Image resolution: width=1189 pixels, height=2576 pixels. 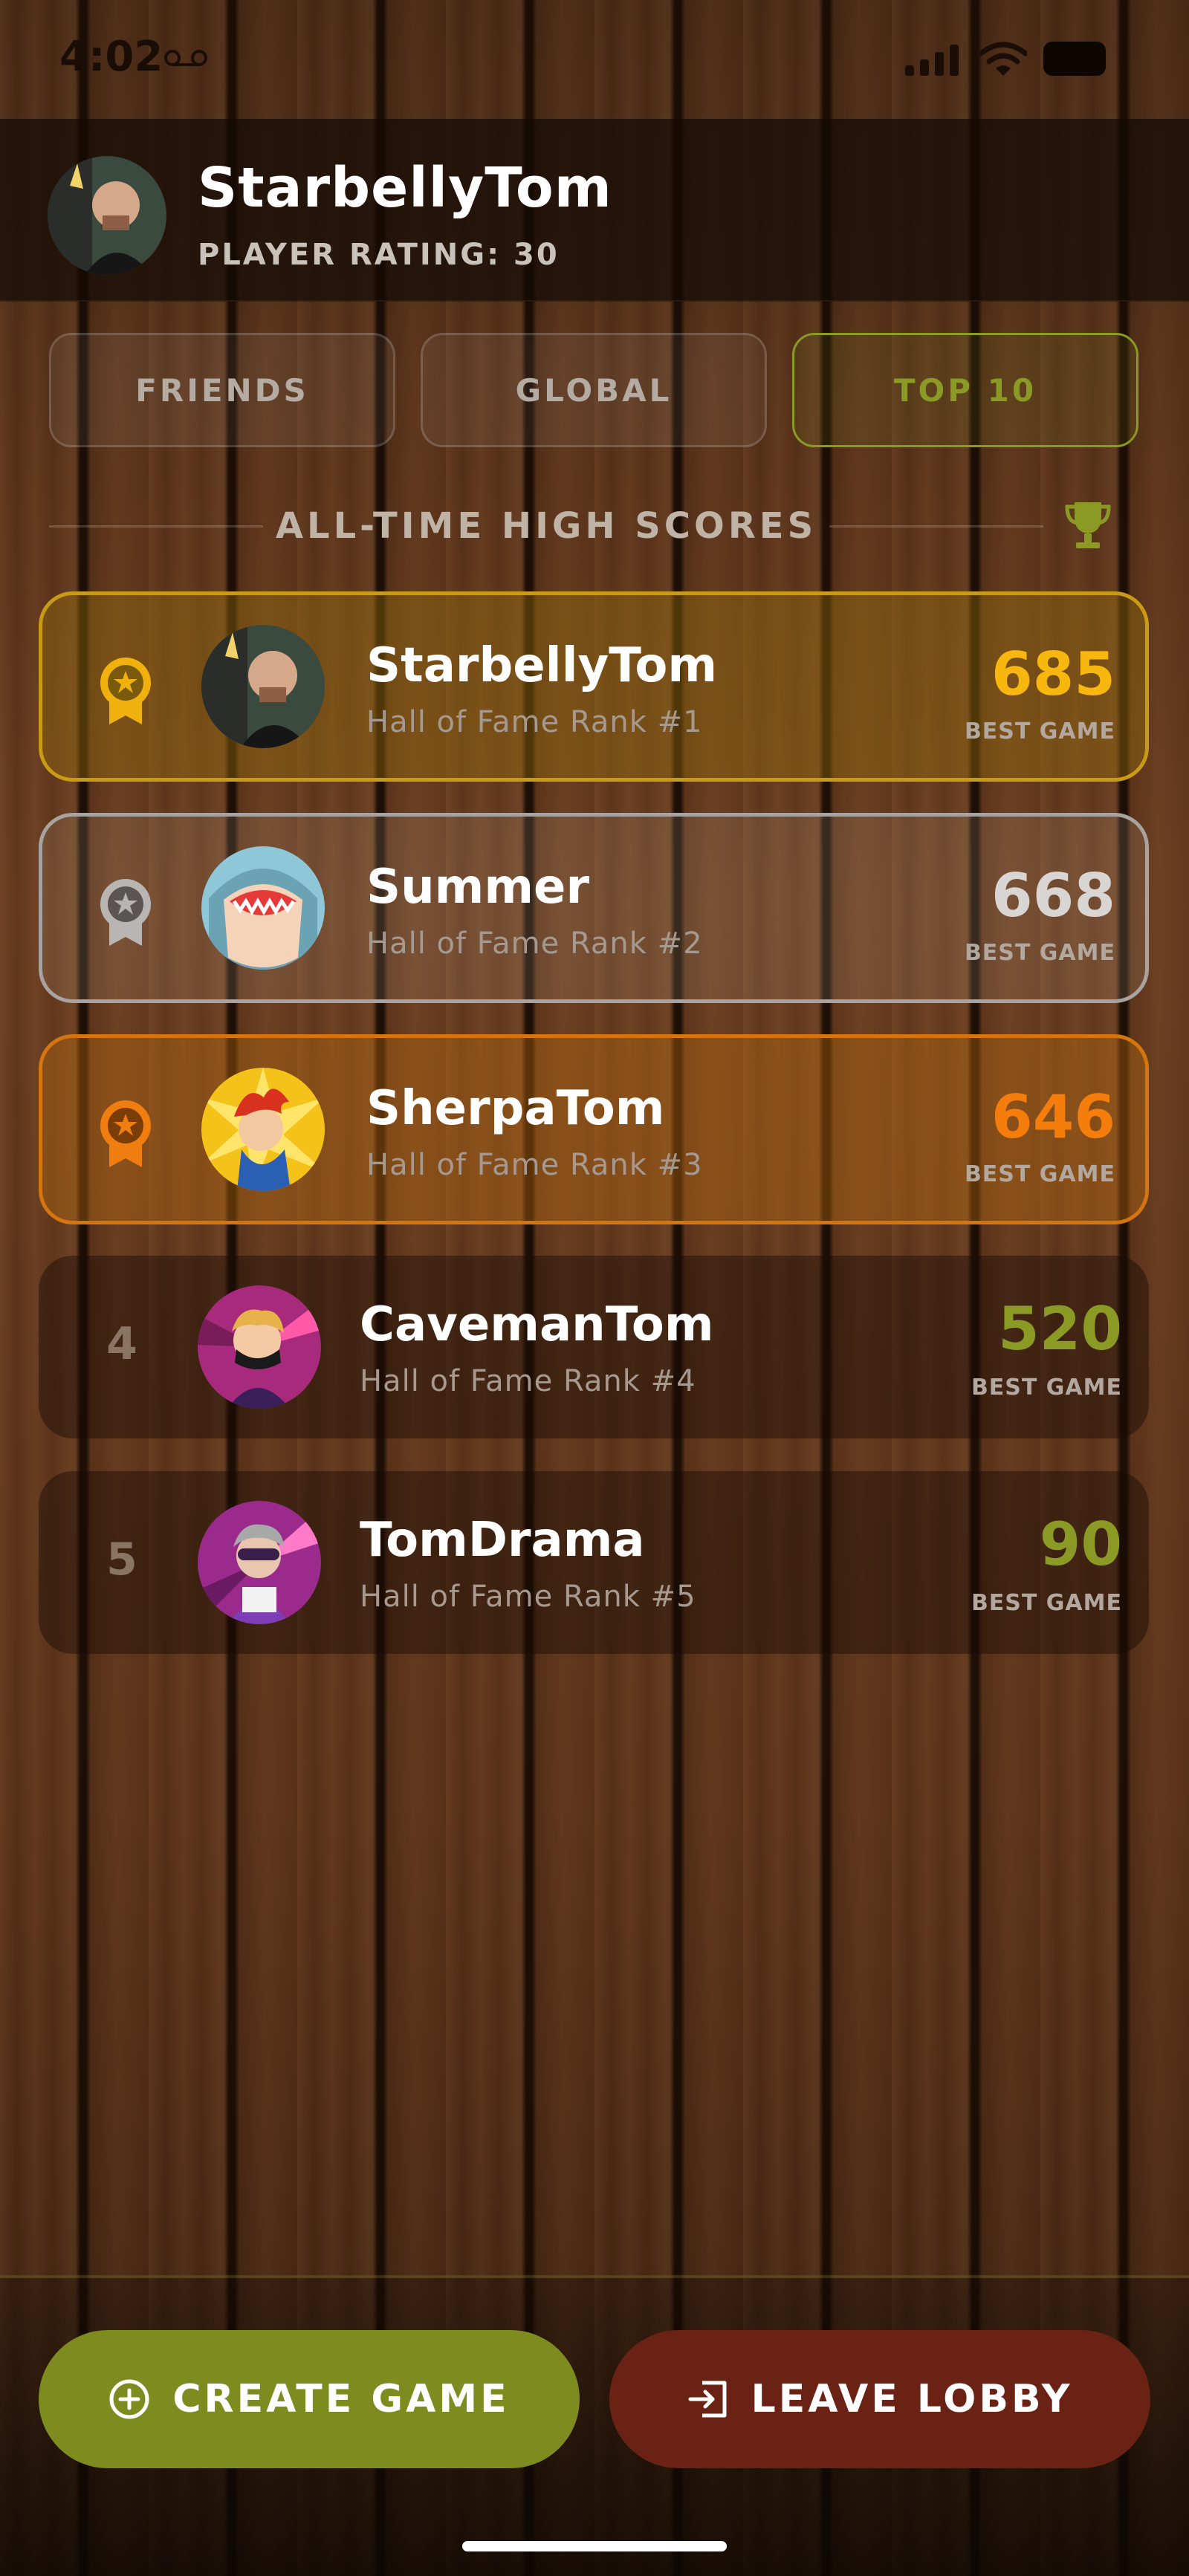 What do you see at coordinates (1053, 895) in the screenshot?
I see `player-score: 668` at bounding box center [1053, 895].